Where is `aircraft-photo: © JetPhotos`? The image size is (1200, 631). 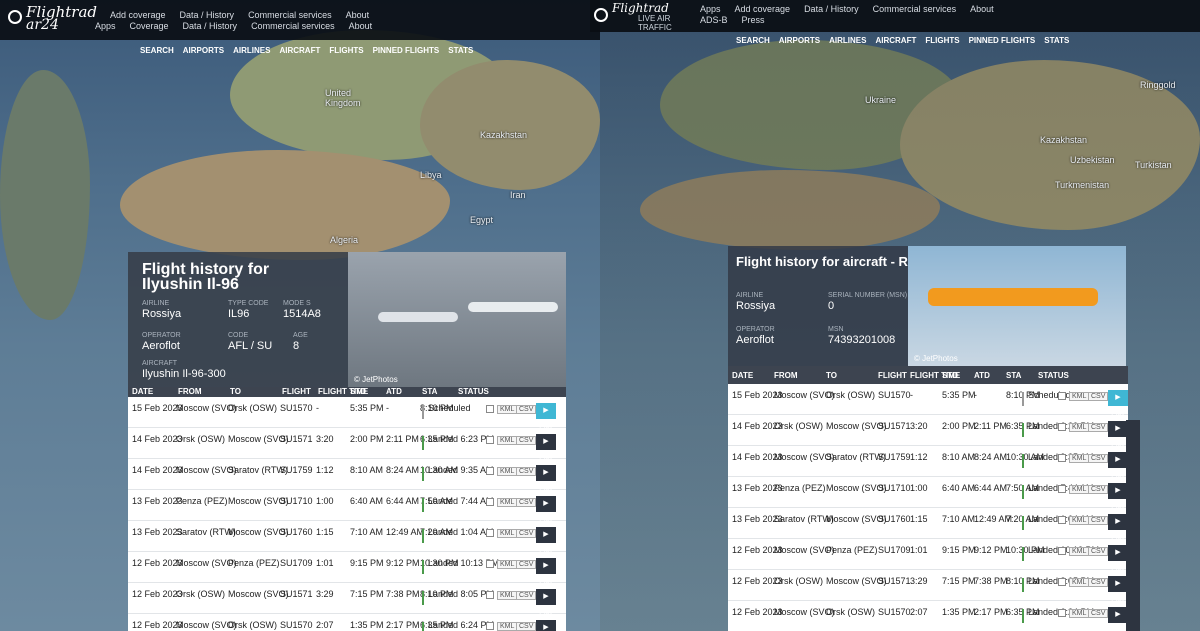 aircraft-photo: © JetPhotos is located at coordinates (457, 319).